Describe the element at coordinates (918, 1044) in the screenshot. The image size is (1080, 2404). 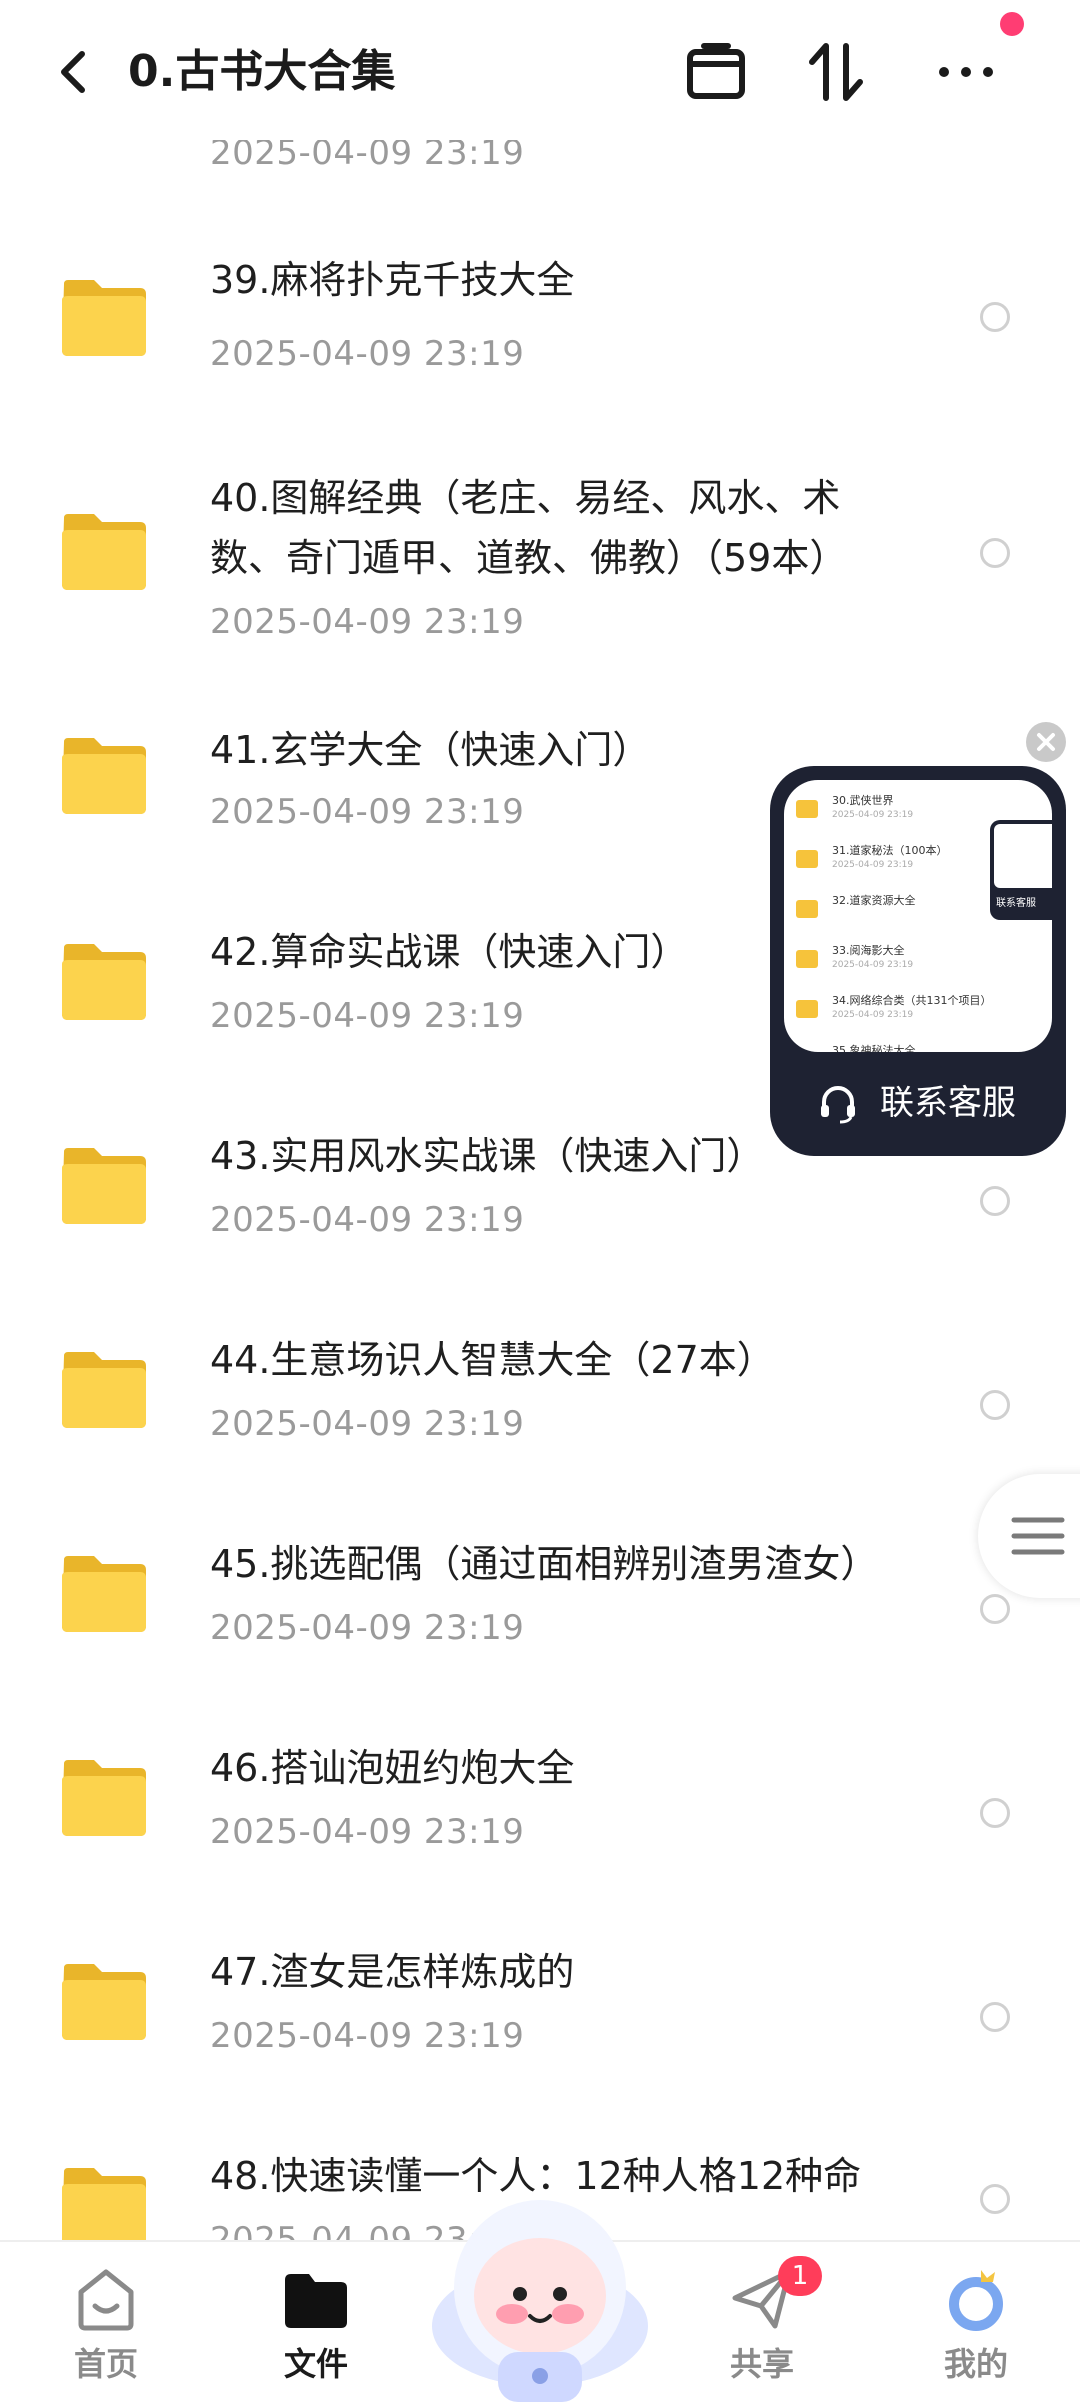
I see `mini-list-item: 35.象神秘法大全` at that location.